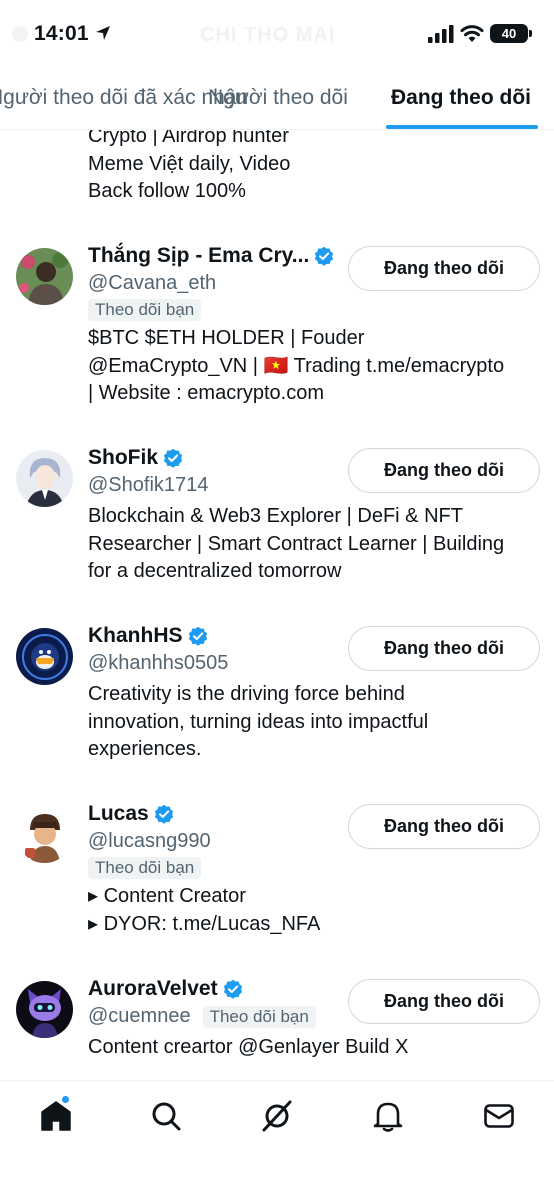 The image size is (554, 1199). What do you see at coordinates (226, 338) in the screenshot?
I see `bio-line: $BTC $ETH HOLDER | Fouder` at bounding box center [226, 338].